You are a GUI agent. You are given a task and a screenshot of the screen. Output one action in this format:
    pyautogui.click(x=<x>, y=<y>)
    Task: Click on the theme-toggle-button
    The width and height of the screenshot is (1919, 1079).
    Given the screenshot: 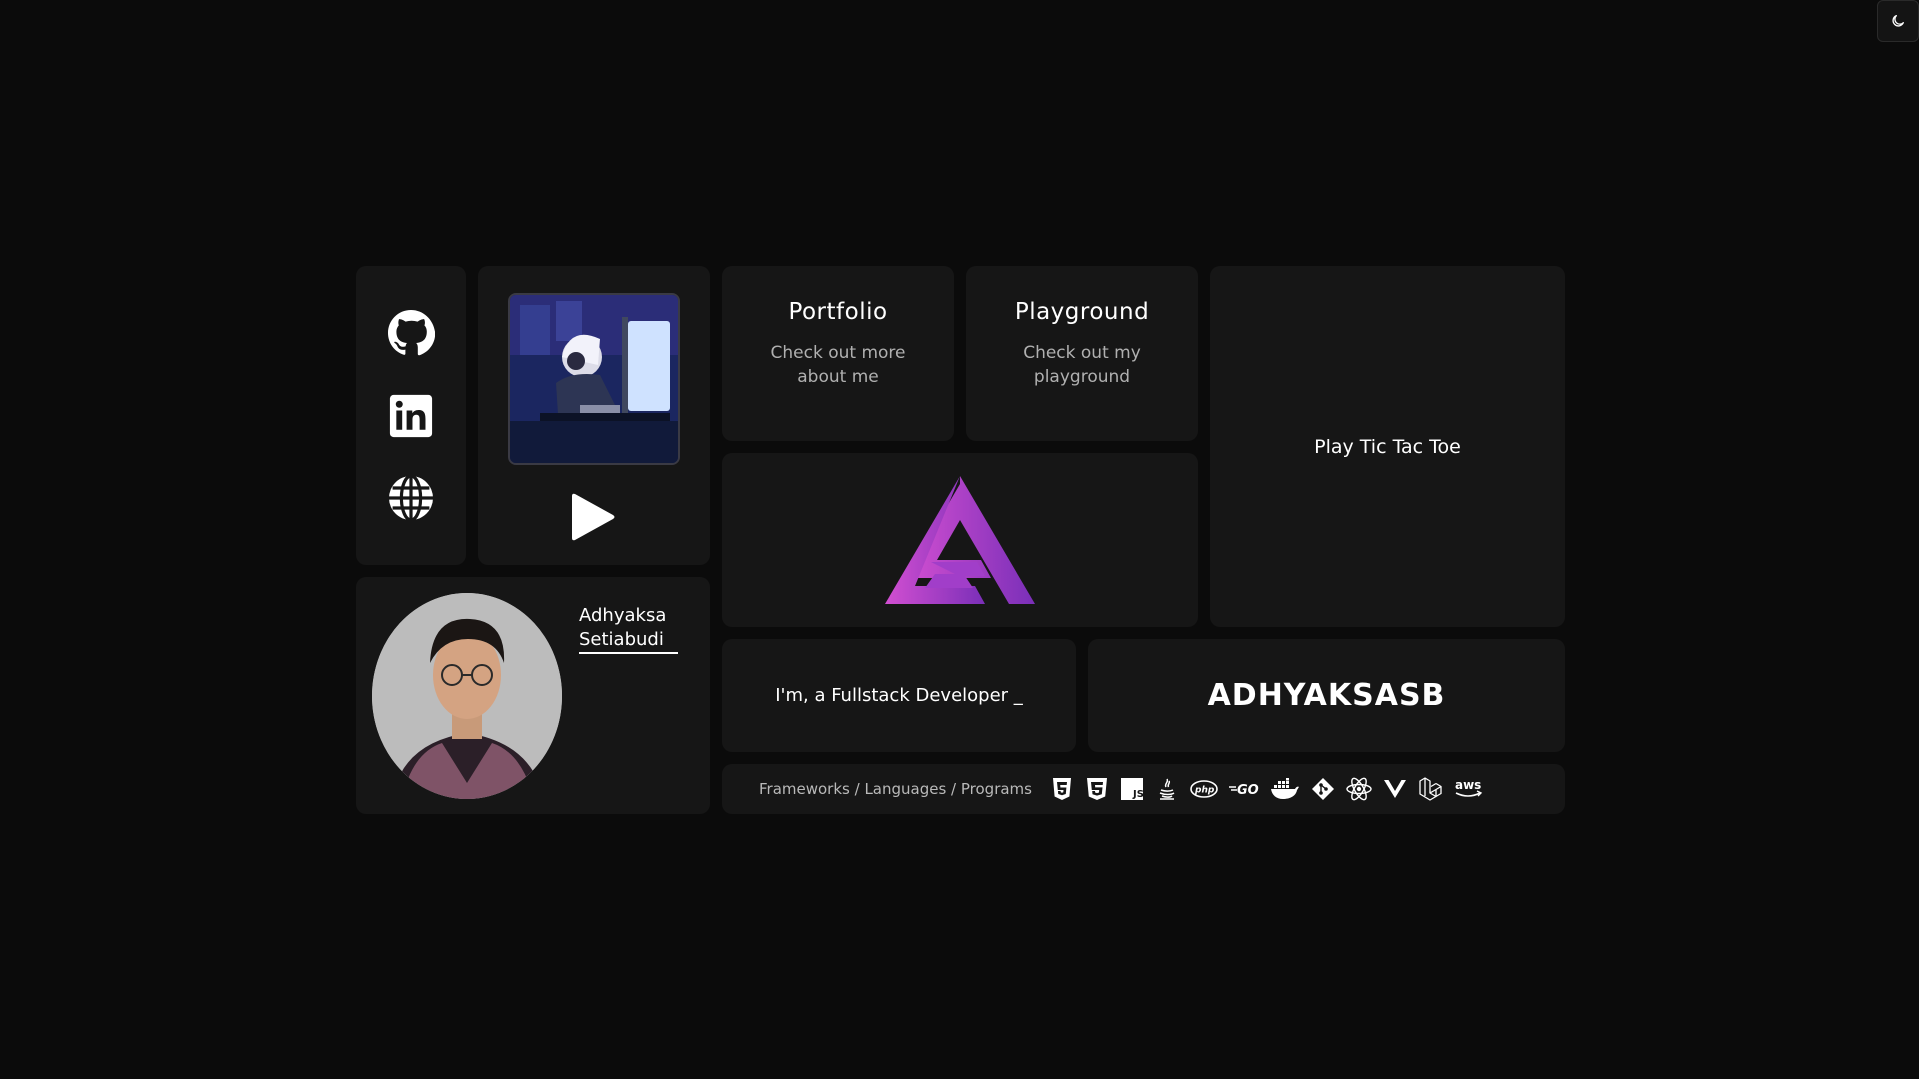 What is the action you would take?
    pyautogui.click(x=1898, y=21)
    